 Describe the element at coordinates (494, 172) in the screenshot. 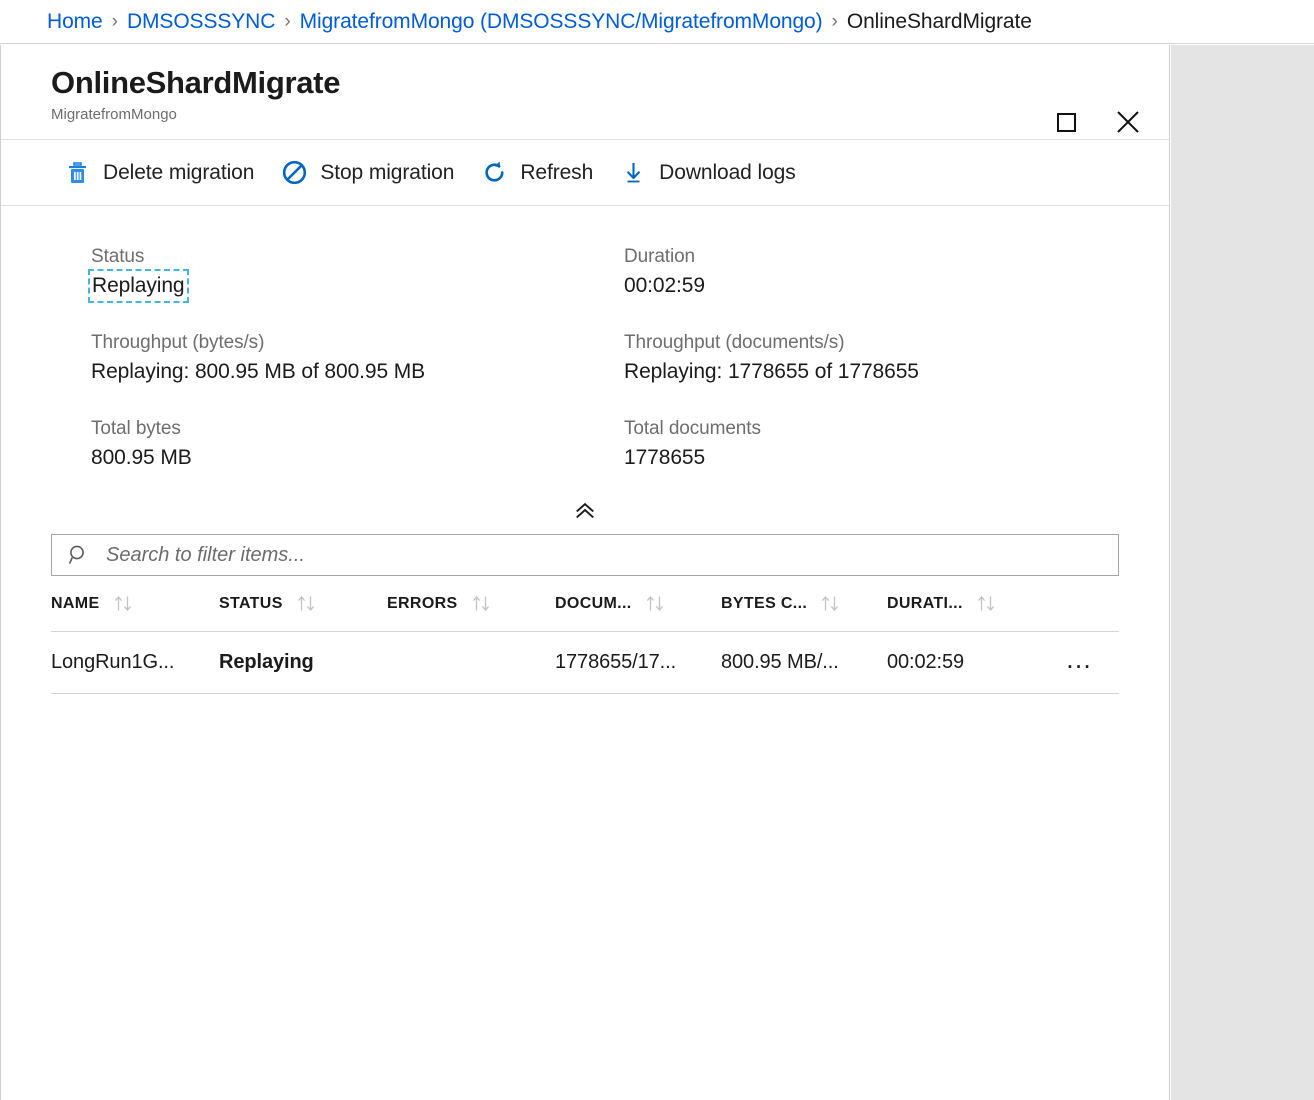

I see `refresh-icon` at that location.